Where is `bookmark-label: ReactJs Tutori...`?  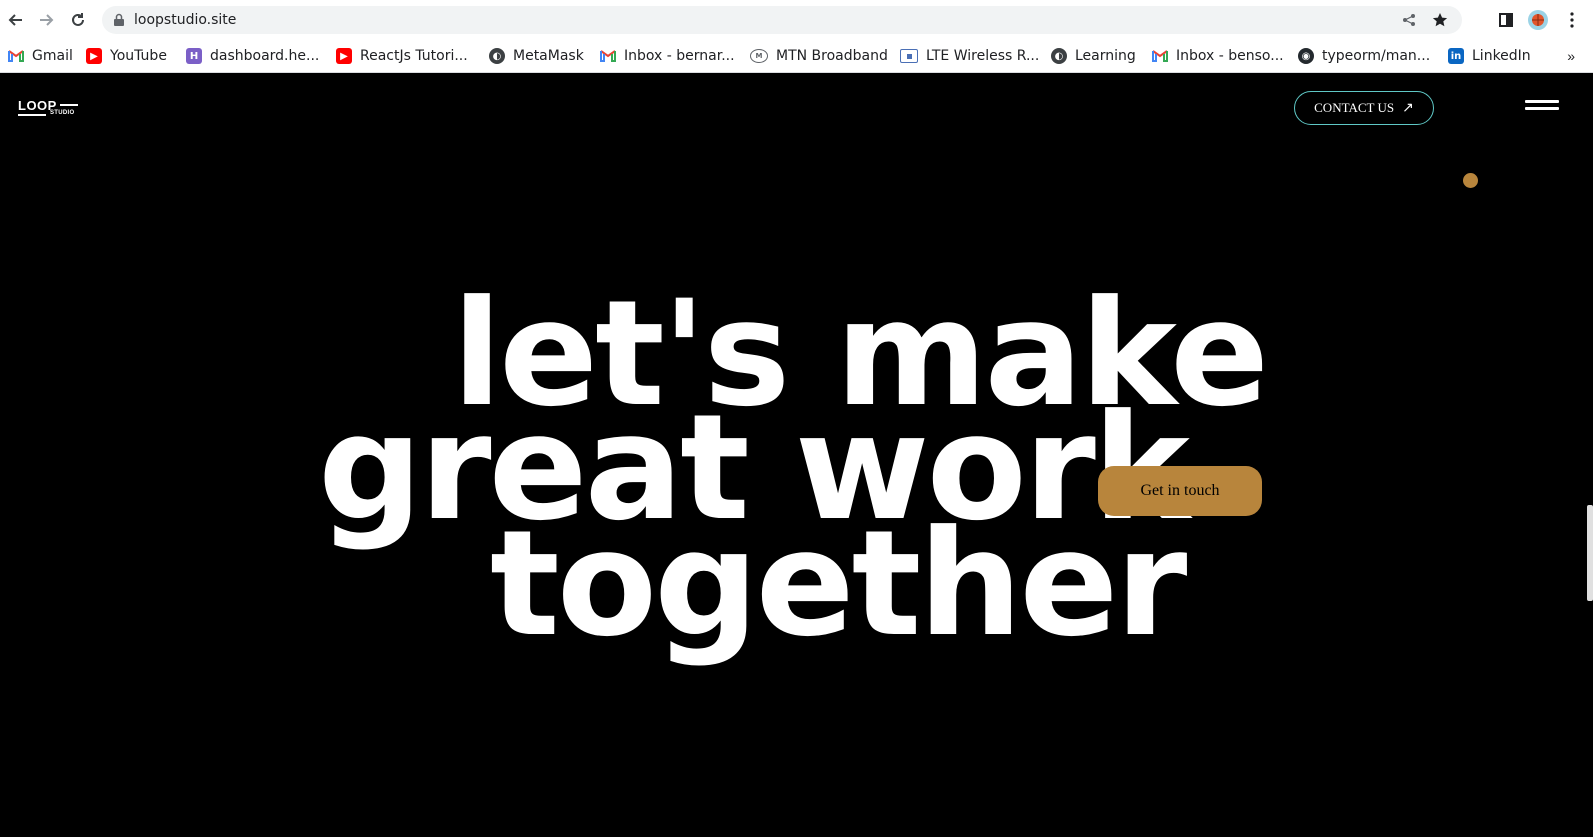
bookmark-label: ReactJs Tutori... is located at coordinates (414, 56).